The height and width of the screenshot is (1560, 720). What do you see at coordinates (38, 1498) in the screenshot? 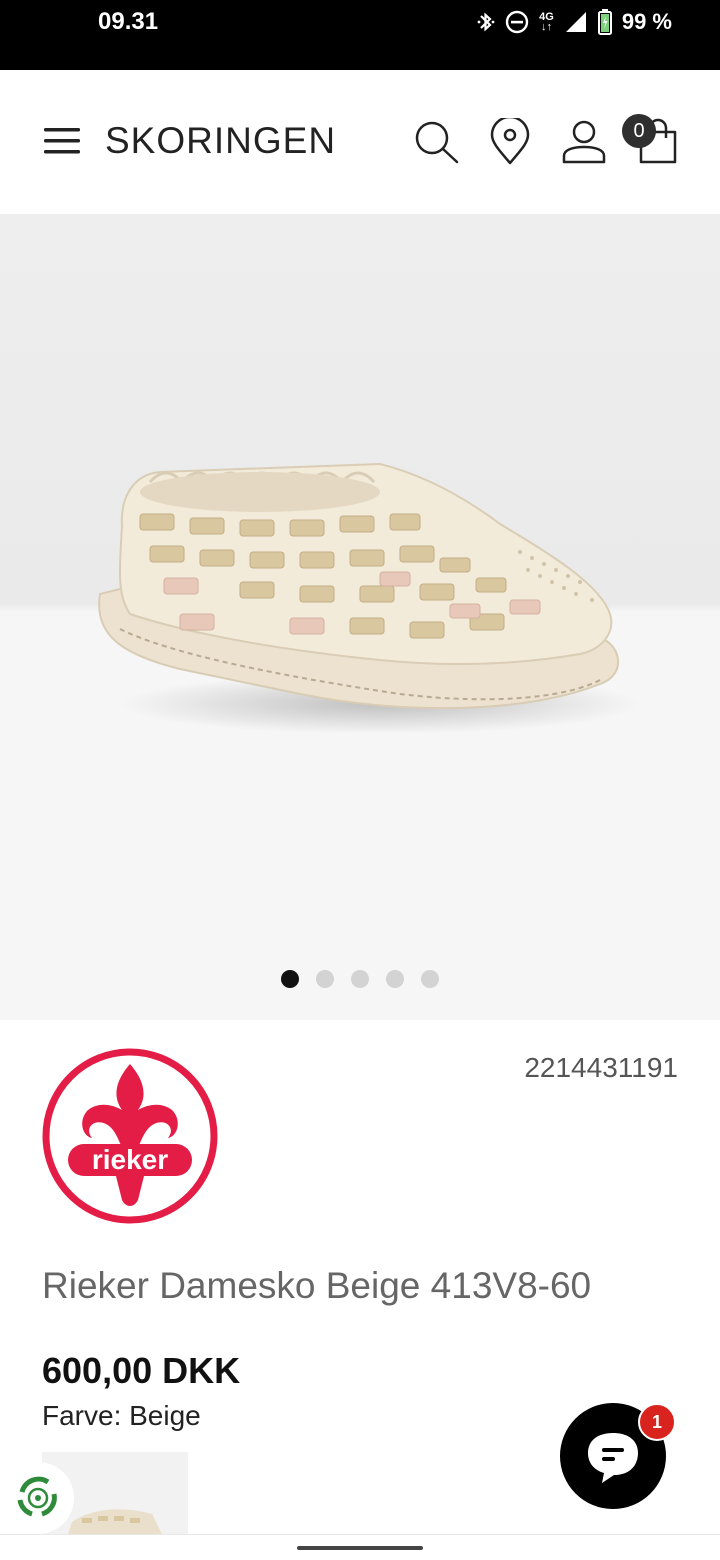
I see `recycle-icon` at bounding box center [38, 1498].